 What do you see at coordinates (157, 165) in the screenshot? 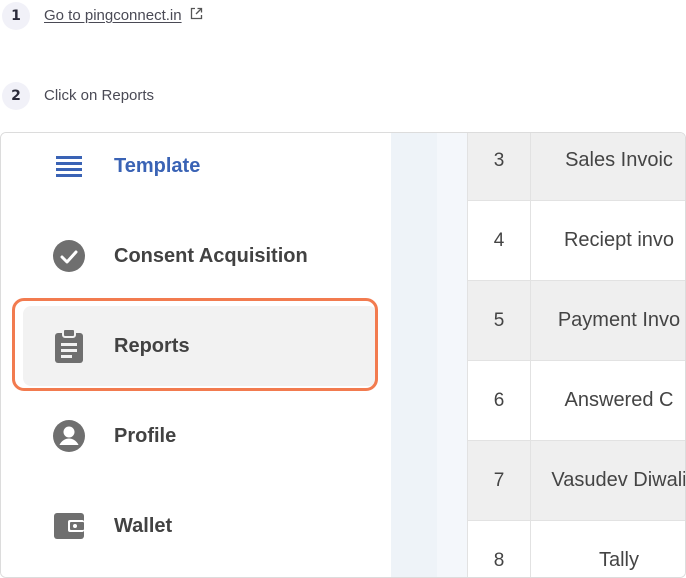
I see `sidebar-item-label: Template` at bounding box center [157, 165].